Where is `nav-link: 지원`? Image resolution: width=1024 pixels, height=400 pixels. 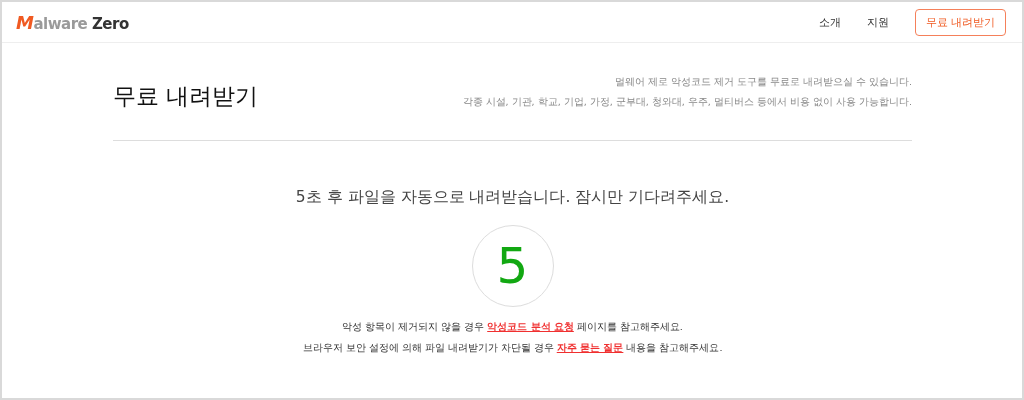
nav-link: 지원 is located at coordinates (877, 22).